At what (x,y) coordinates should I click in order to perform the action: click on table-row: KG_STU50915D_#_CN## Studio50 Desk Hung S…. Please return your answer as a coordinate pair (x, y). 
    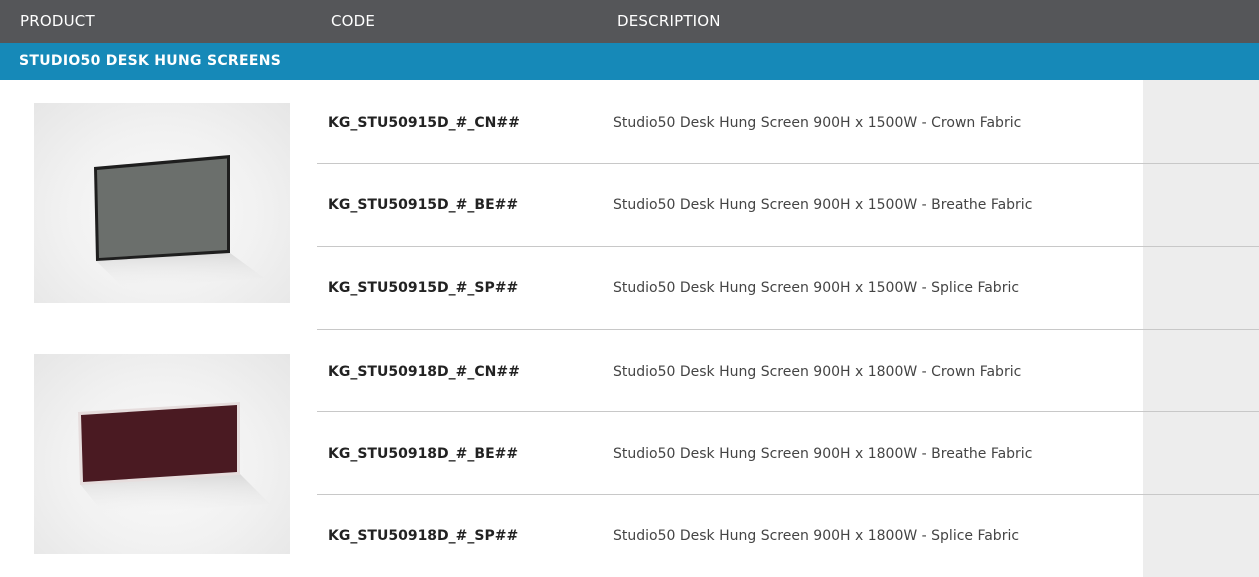
    Looking at the image, I should click on (788, 123).